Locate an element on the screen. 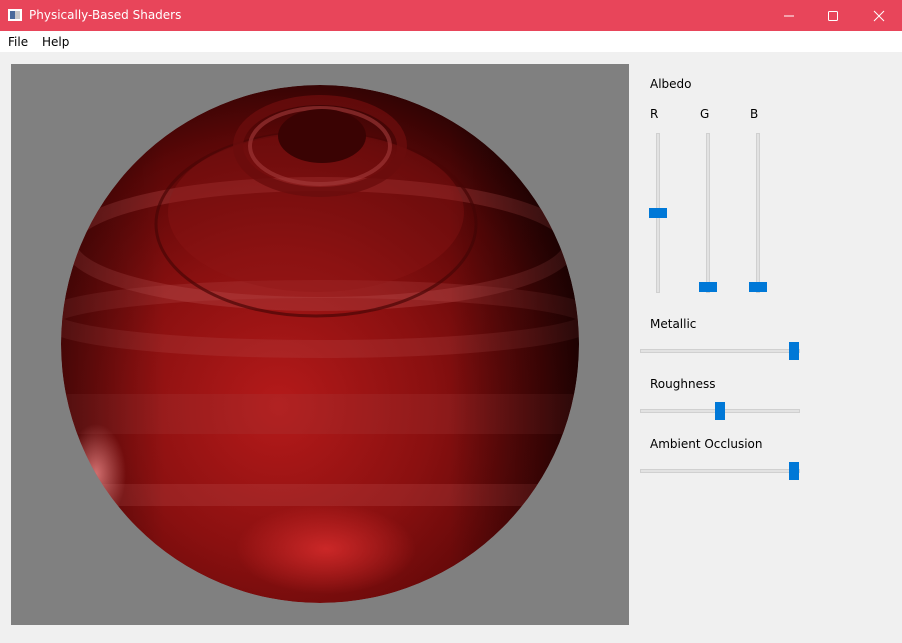 The image size is (902, 643). albedo-b-slider-track is located at coordinates (758, 213).